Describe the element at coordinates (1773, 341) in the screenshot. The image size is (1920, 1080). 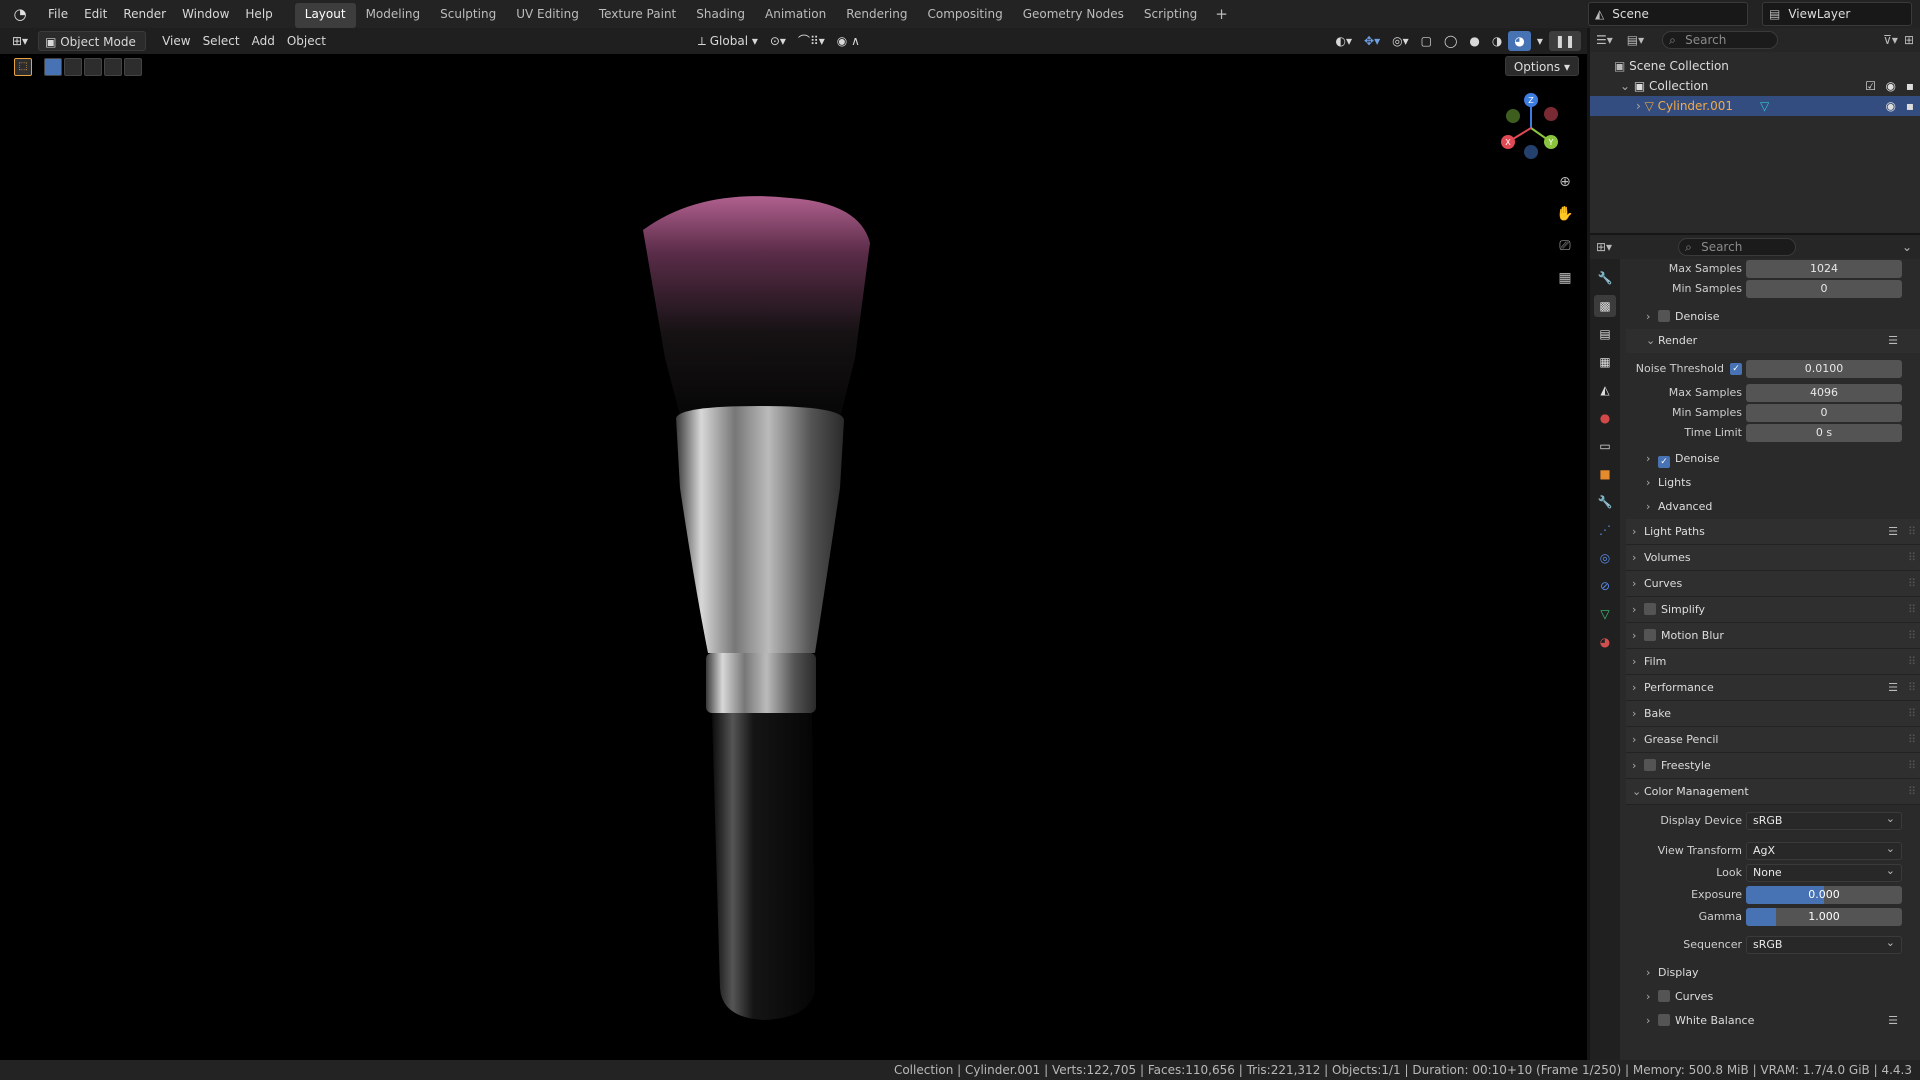
I see `render-subpanel: ⌄ Render ☰` at that location.